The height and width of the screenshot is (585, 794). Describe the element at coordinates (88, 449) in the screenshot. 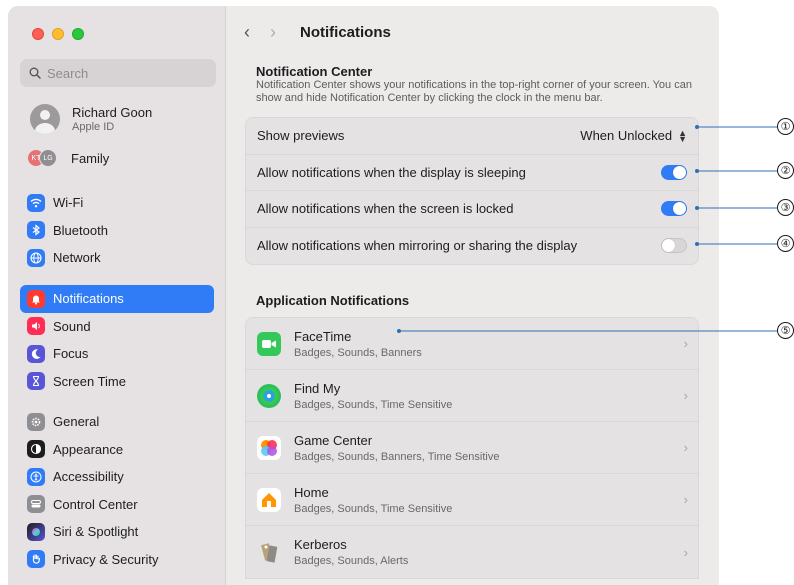

I see `sidebar-item-label: Appearance` at that location.